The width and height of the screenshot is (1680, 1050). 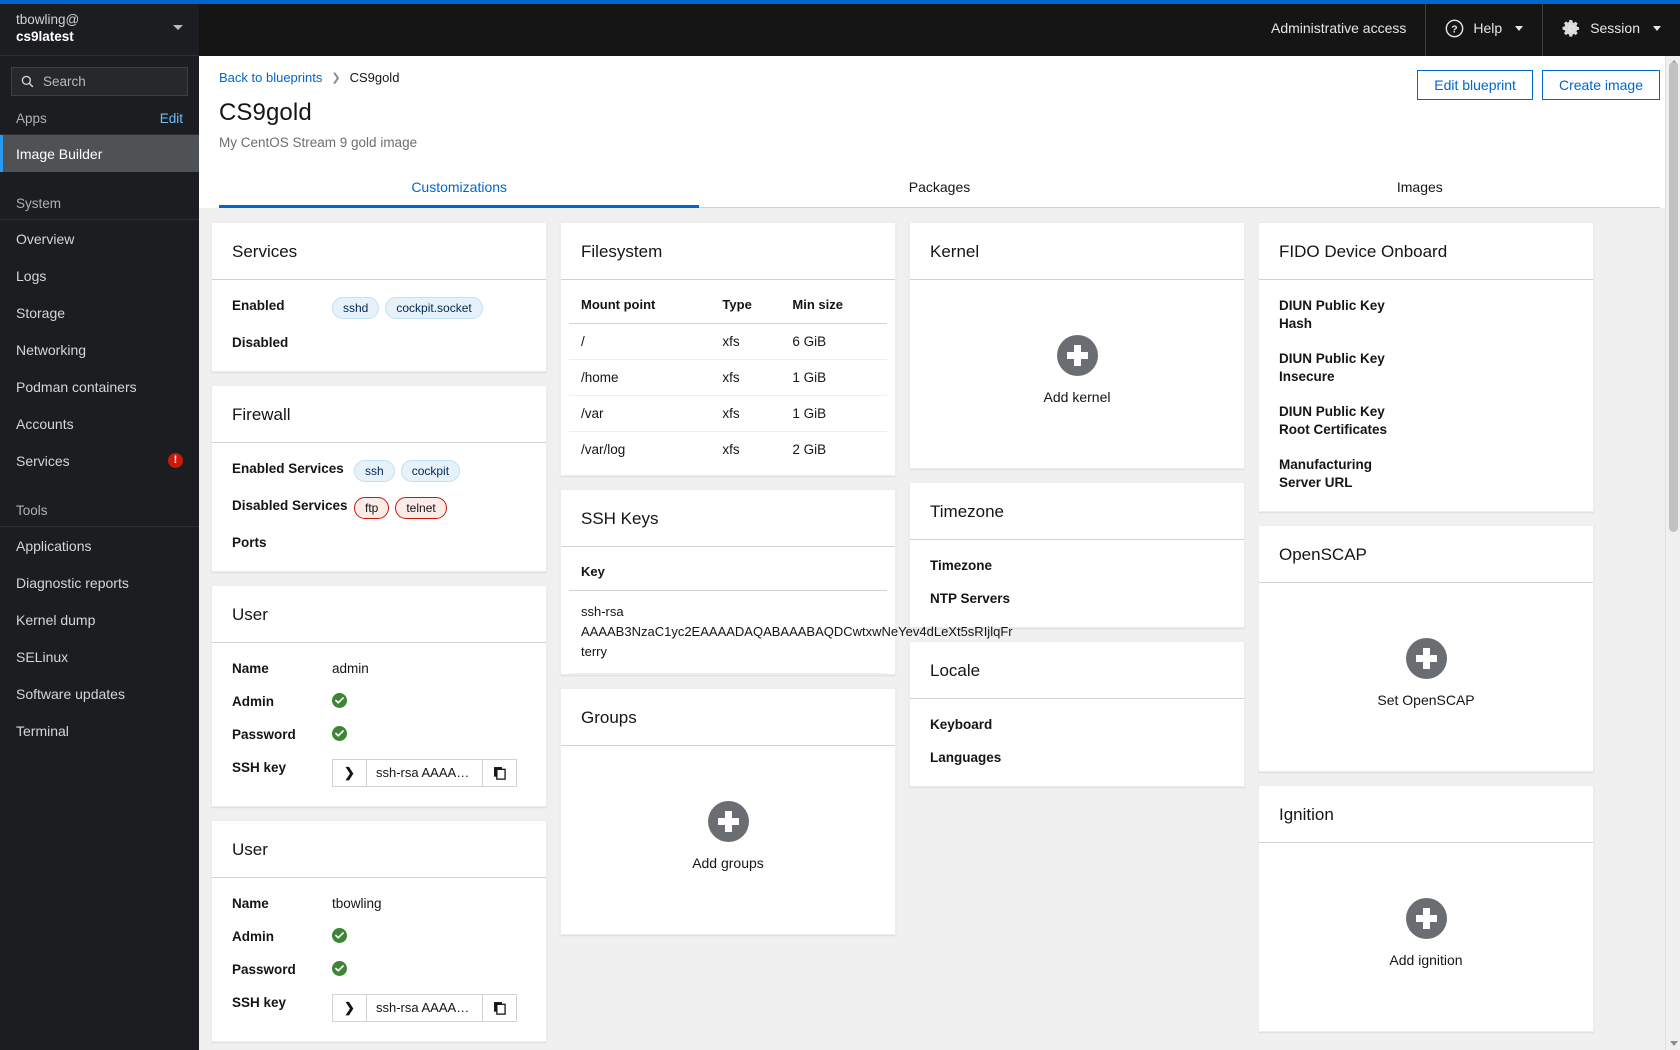 I want to click on sidebar-item-networking: Networking, so click(x=99, y=349).